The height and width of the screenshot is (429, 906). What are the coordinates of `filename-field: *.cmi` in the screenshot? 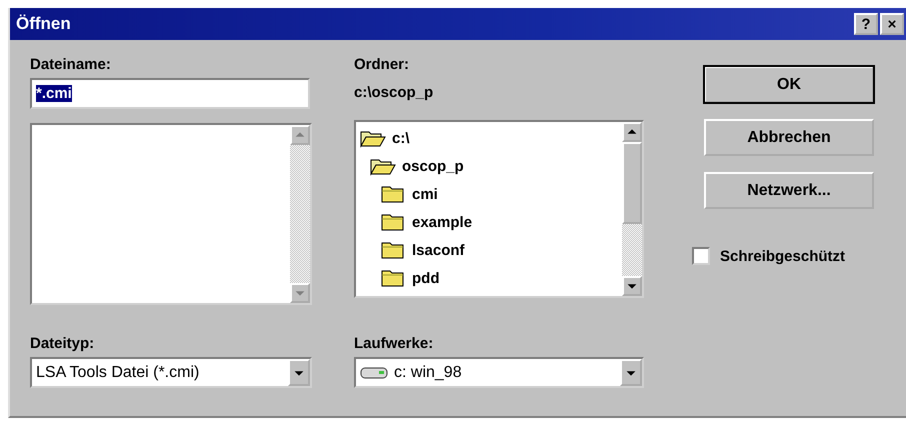 It's located at (170, 93).